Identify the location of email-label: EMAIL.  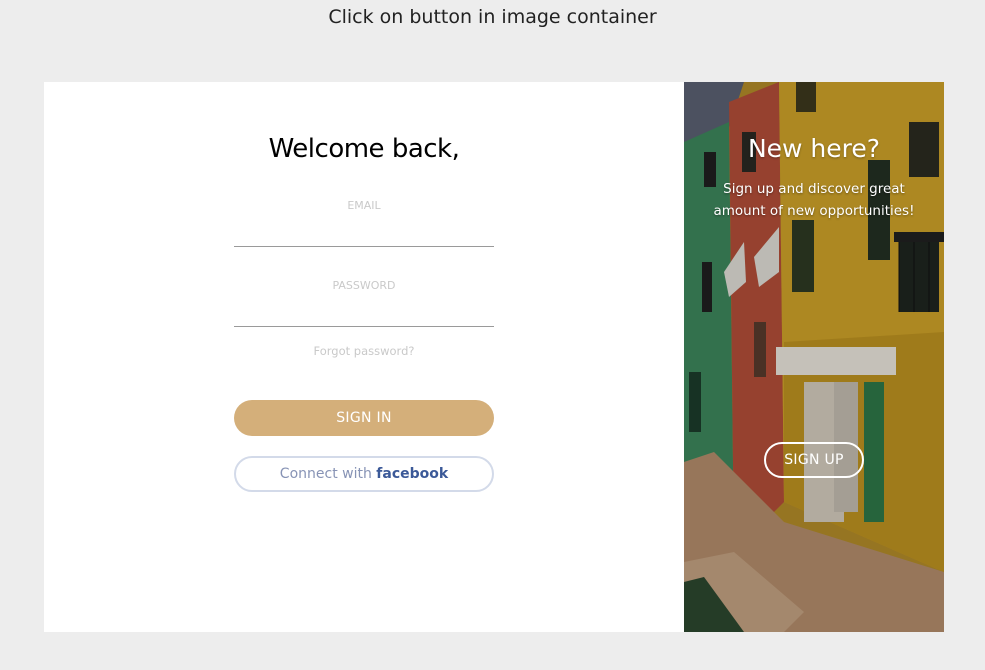
(364, 205).